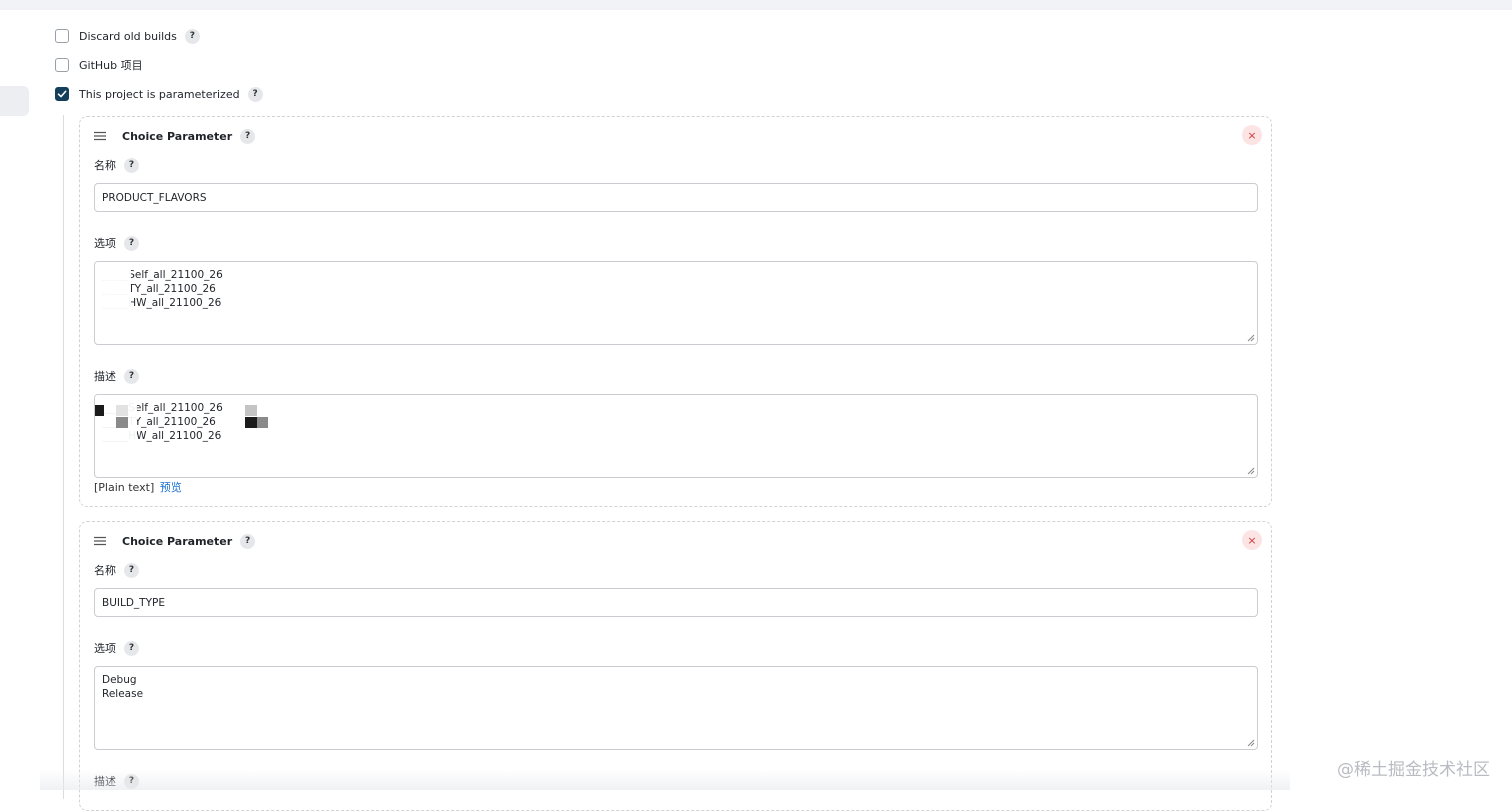 The image size is (1512, 811). What do you see at coordinates (676, 708) in the screenshot?
I see `choices-textarea: Debug Release` at bounding box center [676, 708].